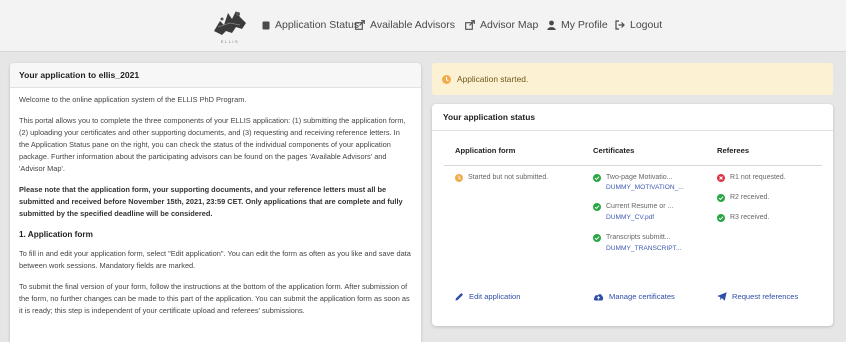  I want to click on section-heading-application-form: 1. Application form, so click(56, 234).